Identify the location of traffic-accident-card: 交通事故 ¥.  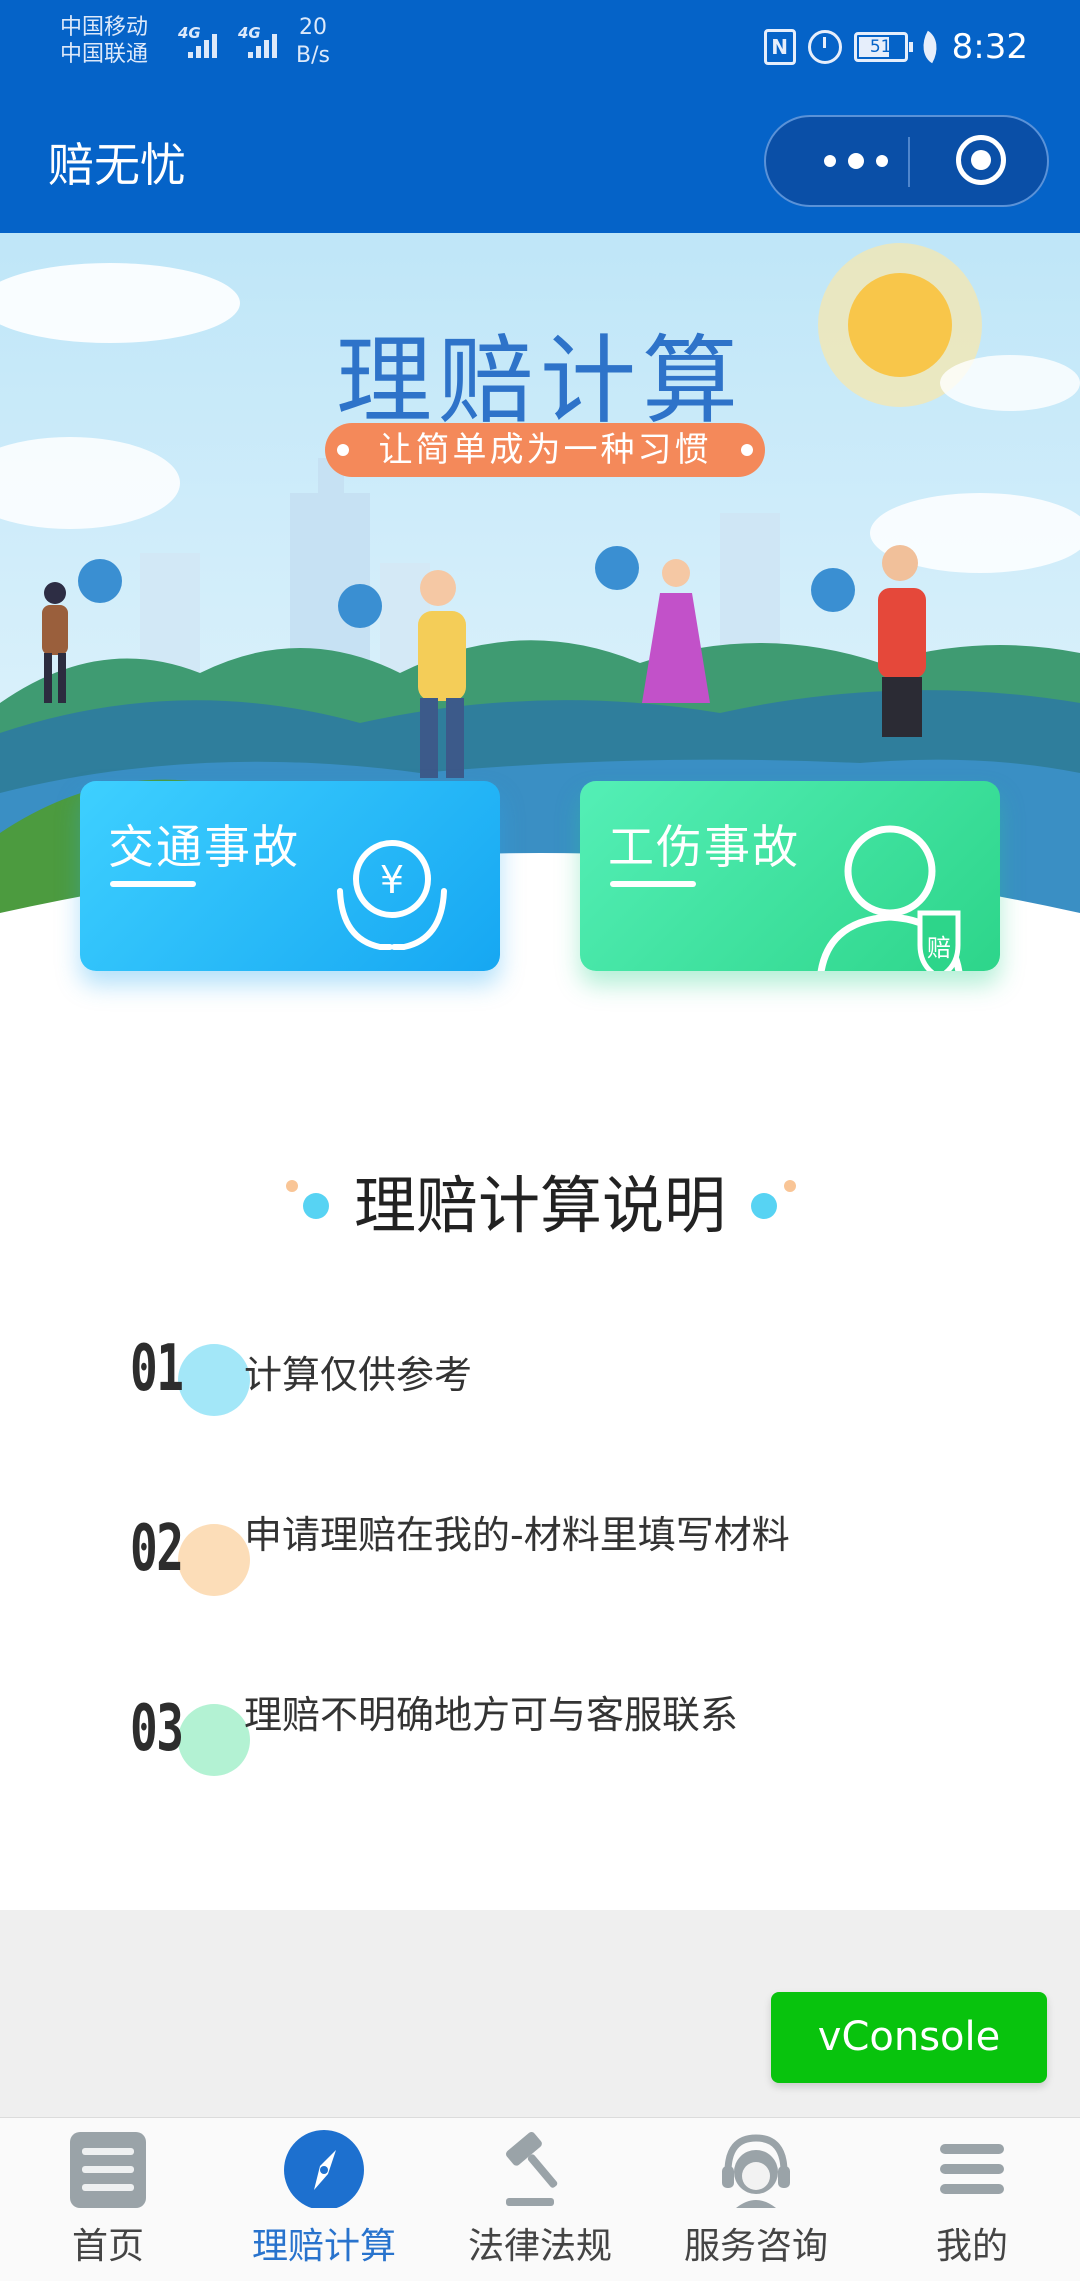
(290, 876).